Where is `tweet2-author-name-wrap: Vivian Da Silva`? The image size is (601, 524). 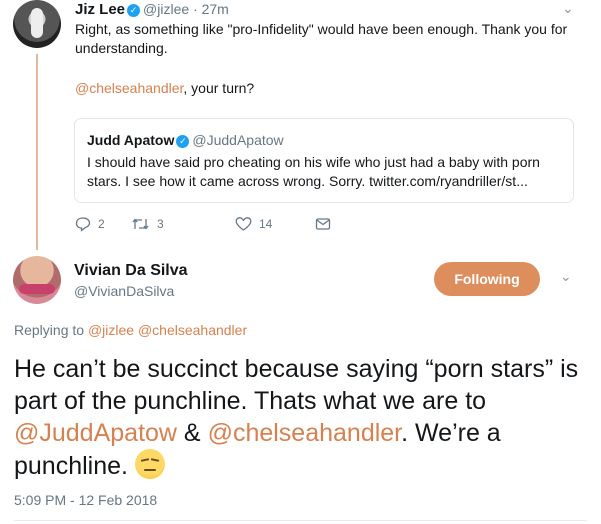
tweet2-author-name-wrap: Vivian Da Silva is located at coordinates (131, 271).